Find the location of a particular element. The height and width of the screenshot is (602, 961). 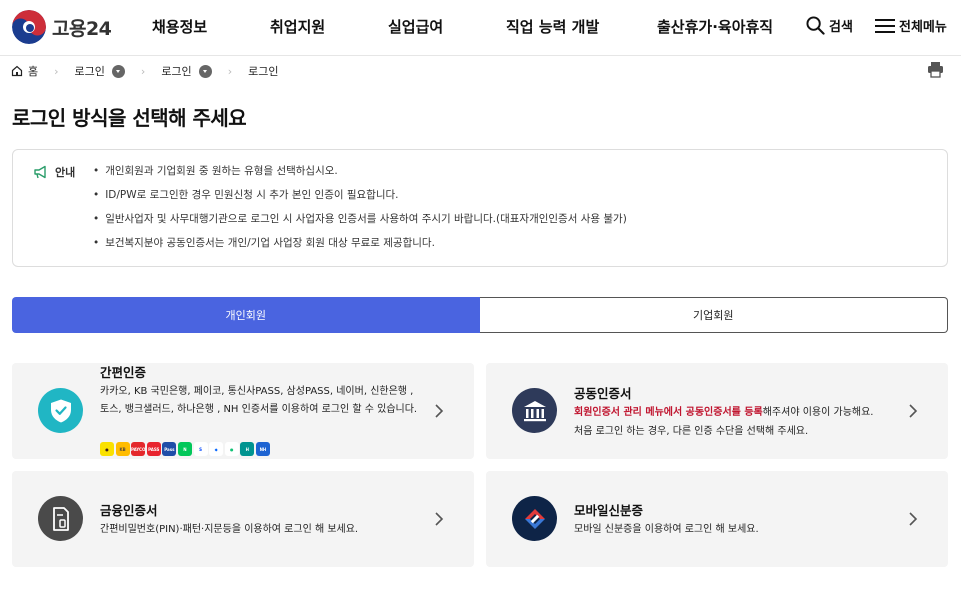

nav-vocational-training: 직업 능력 개발 is located at coordinates (552, 26).